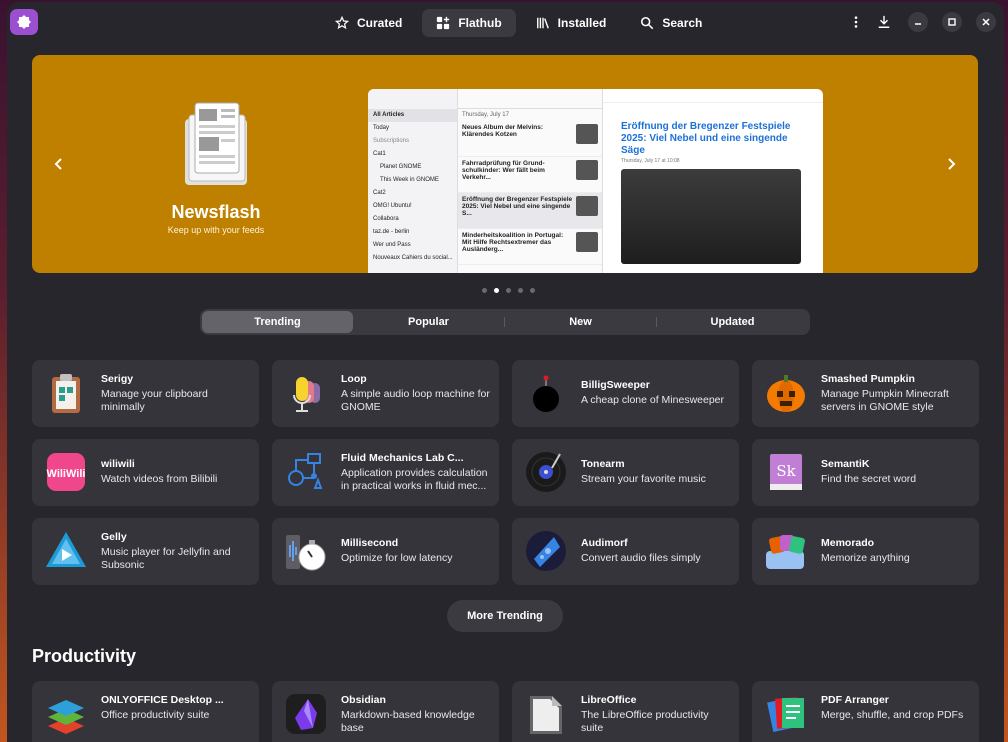  I want to click on screenshot-list-toolbar, so click(530, 99).